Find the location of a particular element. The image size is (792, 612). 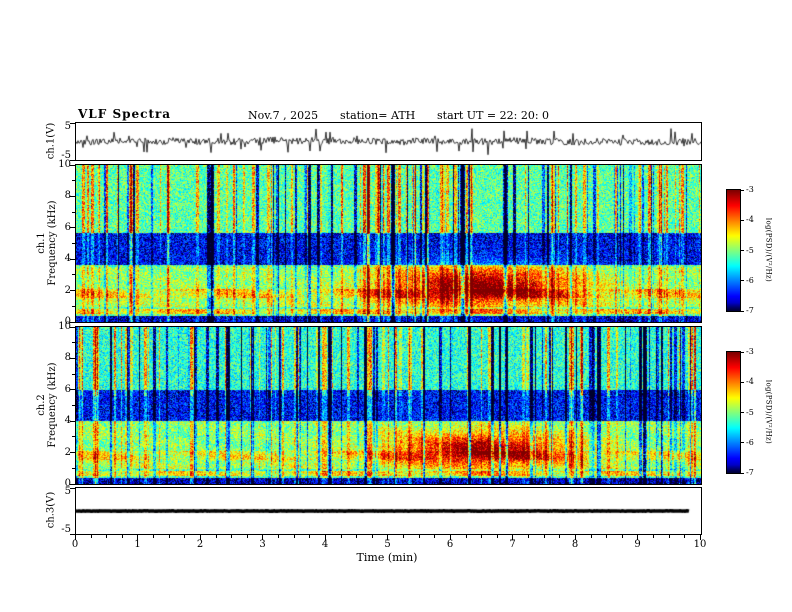

x-tick-label: 6 is located at coordinates (450, 544).